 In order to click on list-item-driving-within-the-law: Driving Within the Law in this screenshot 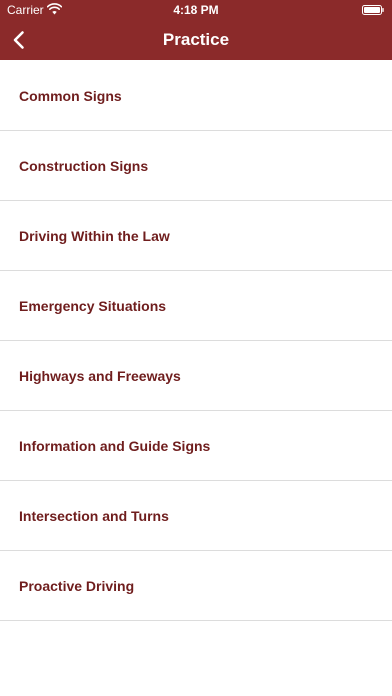, I will do `click(196, 236)`.